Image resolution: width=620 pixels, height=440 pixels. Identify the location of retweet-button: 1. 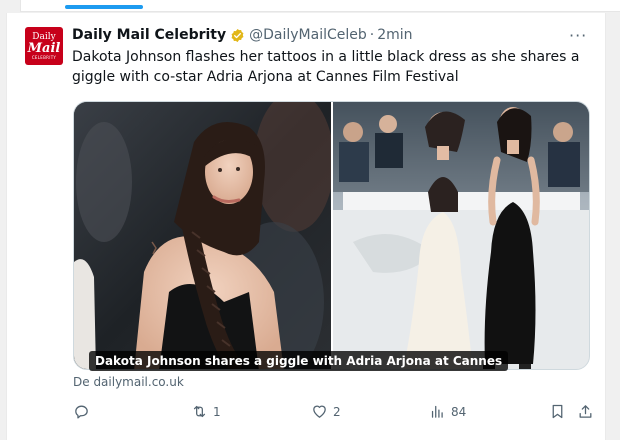
(206, 411).